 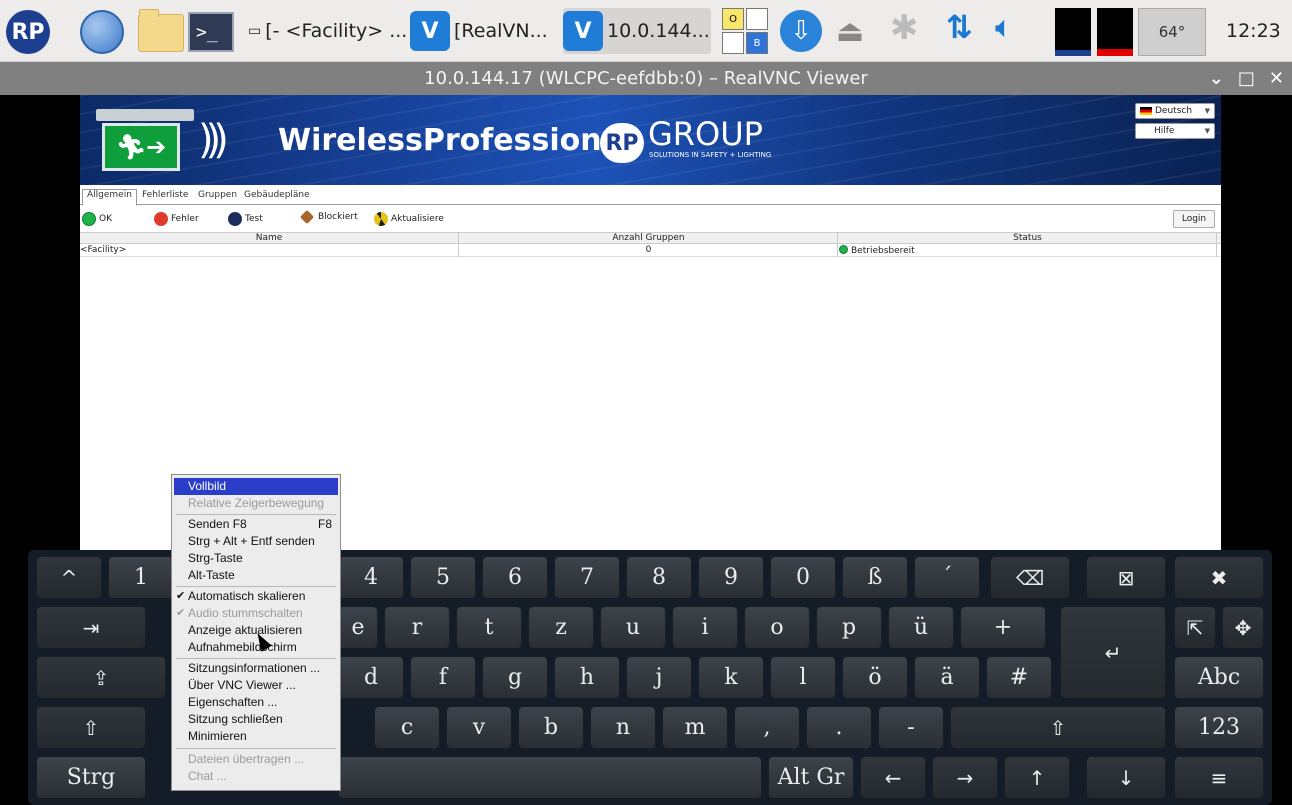 What do you see at coordinates (91, 627) in the screenshot?
I see `tab-key-icon: ⇥` at bounding box center [91, 627].